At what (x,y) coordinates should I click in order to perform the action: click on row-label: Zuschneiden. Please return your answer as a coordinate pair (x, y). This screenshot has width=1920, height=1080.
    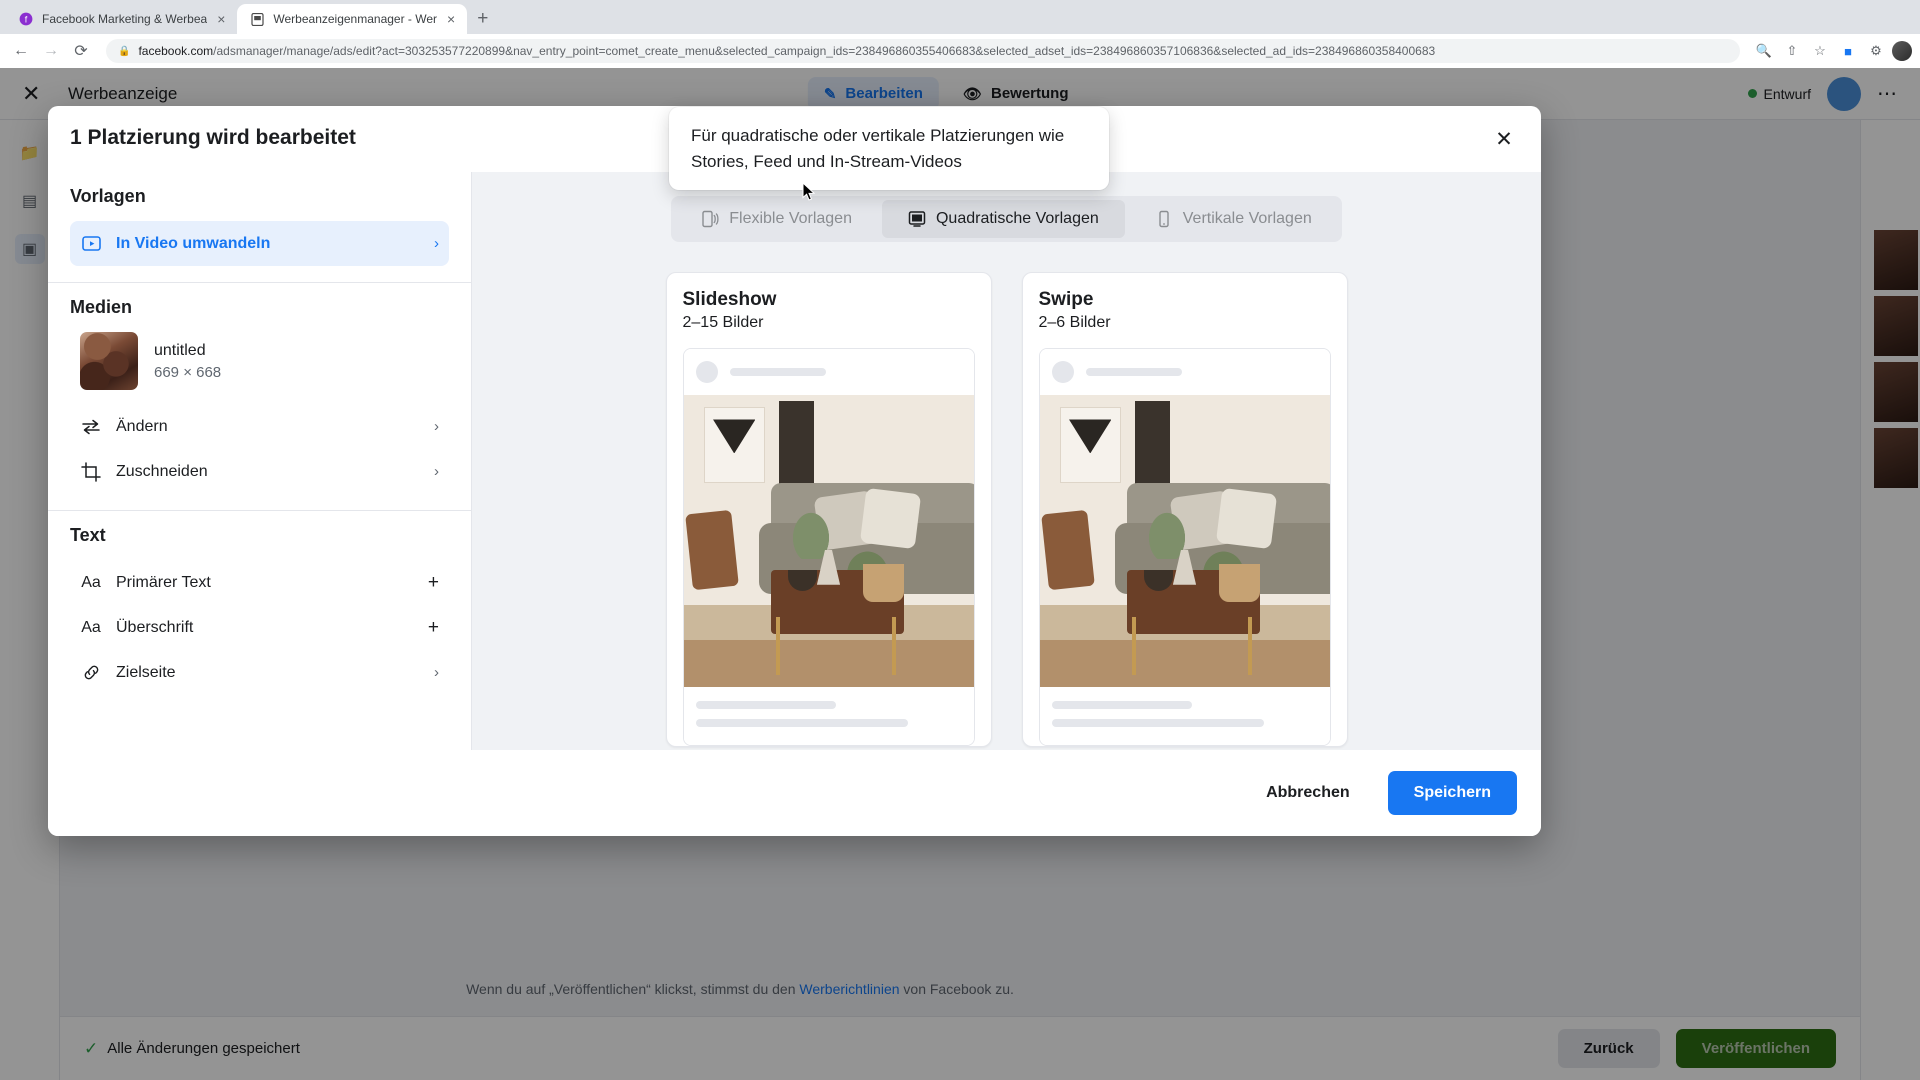
    Looking at the image, I should click on (162, 471).